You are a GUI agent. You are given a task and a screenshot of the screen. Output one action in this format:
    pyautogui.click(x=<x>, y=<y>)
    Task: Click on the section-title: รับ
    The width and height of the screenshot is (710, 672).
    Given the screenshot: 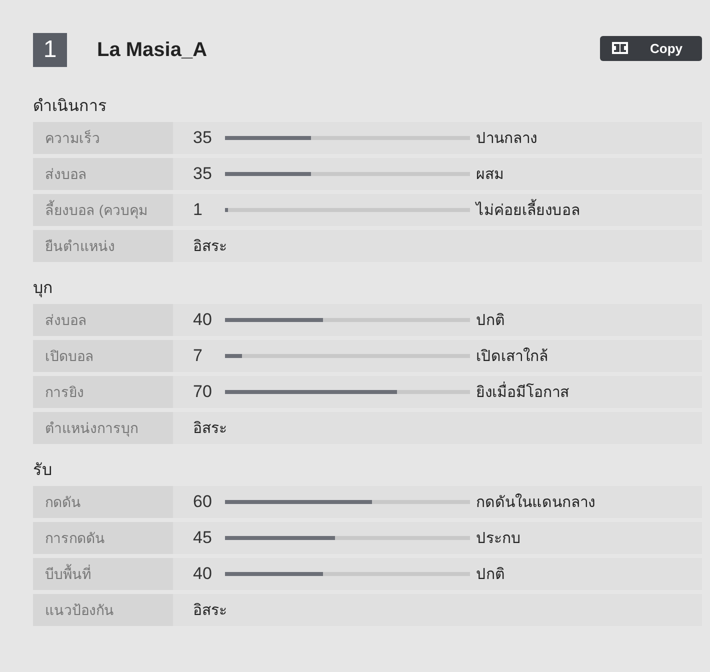 What is the action you would take?
    pyautogui.click(x=43, y=471)
    